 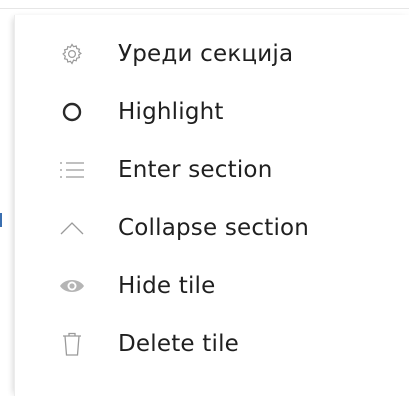 I want to click on gear-icon, so click(x=72, y=54).